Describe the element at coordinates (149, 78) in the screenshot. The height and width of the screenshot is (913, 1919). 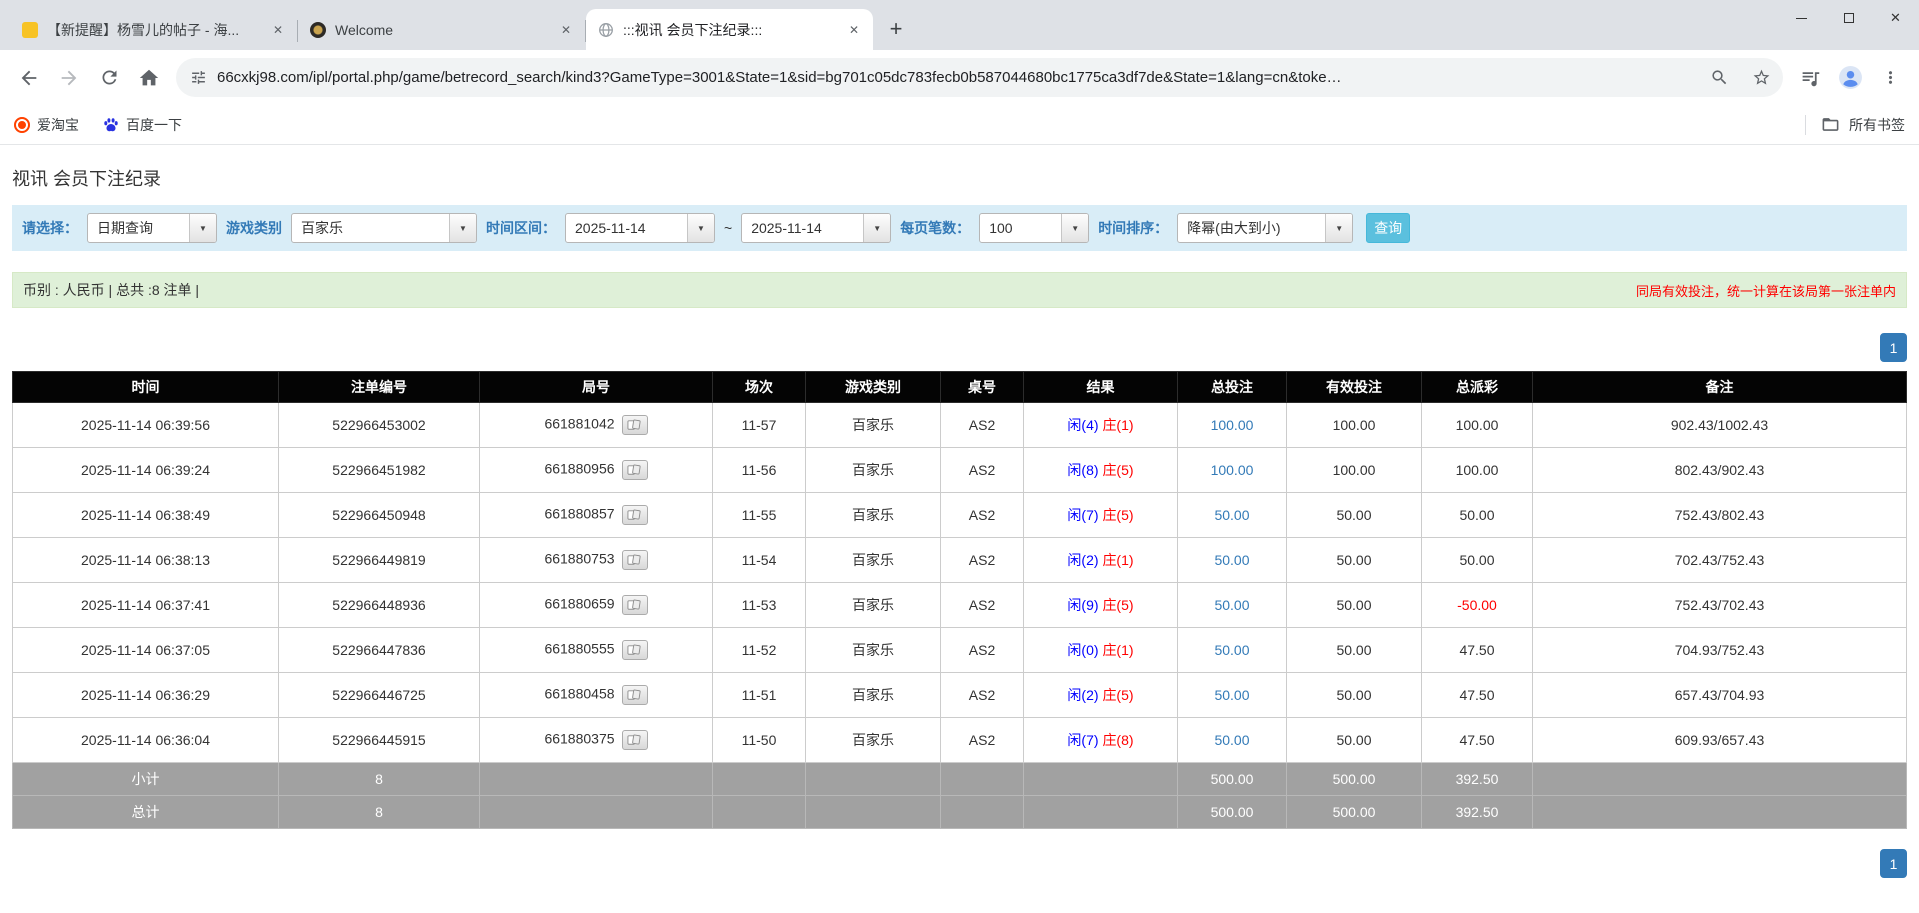
I see `home-button` at that location.